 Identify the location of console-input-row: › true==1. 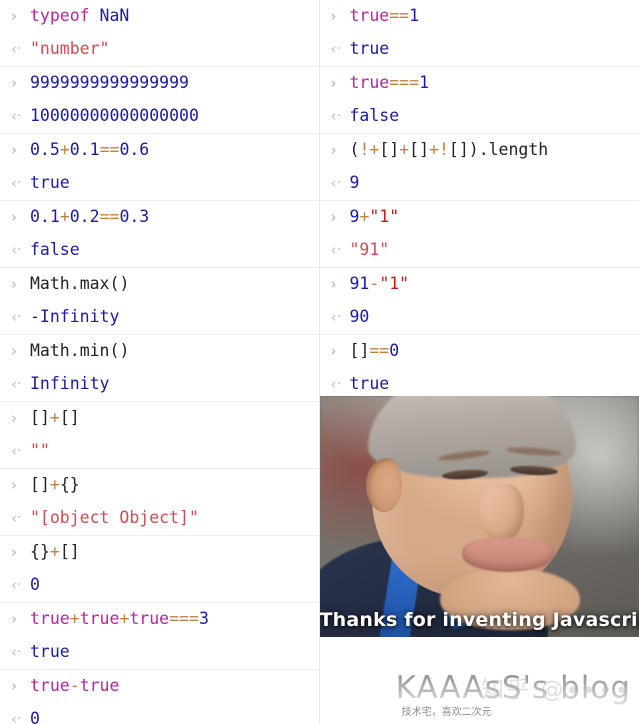
(479, 16).